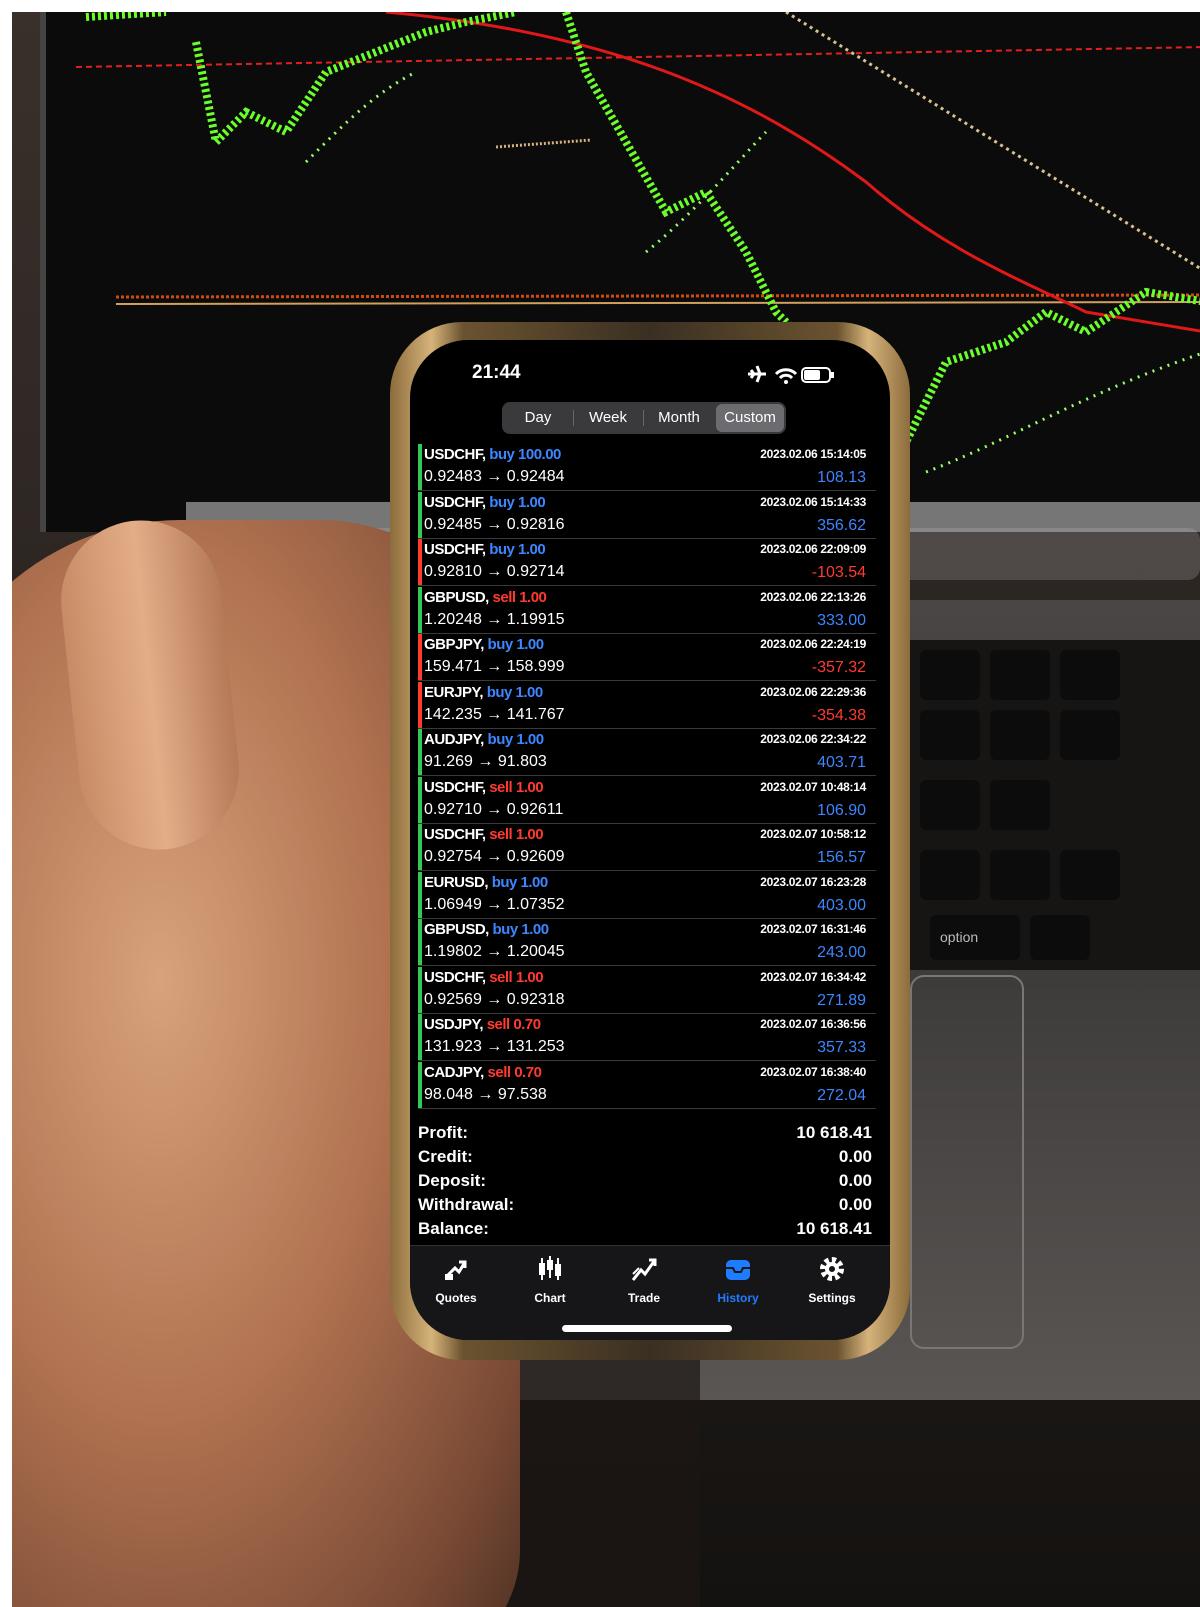 The height and width of the screenshot is (1607, 1200). Describe the element at coordinates (644, 1284) in the screenshot. I see `tab-trade: Trade` at that location.